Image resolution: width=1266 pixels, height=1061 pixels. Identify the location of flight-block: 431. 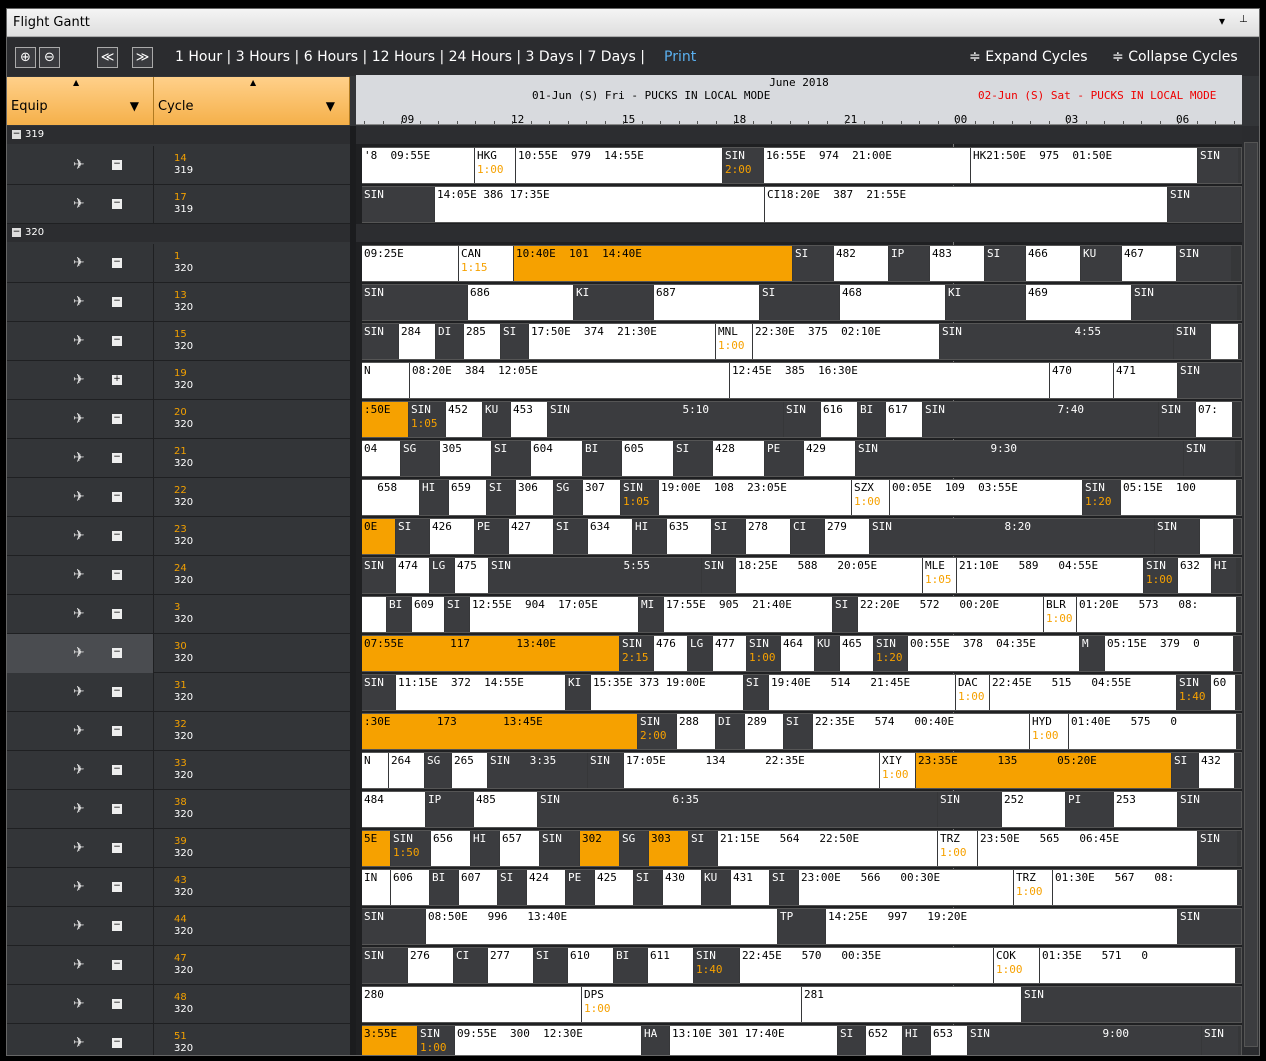
(750, 887).